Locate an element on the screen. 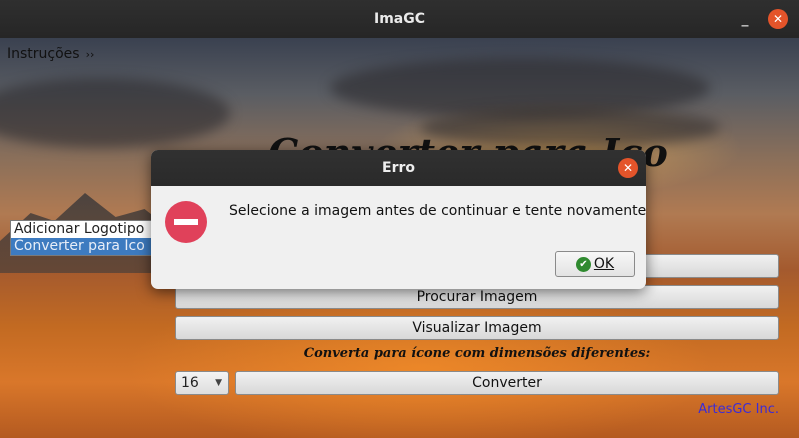 The width and height of the screenshot is (799, 438). dialog-title: Erro is located at coordinates (398, 168).